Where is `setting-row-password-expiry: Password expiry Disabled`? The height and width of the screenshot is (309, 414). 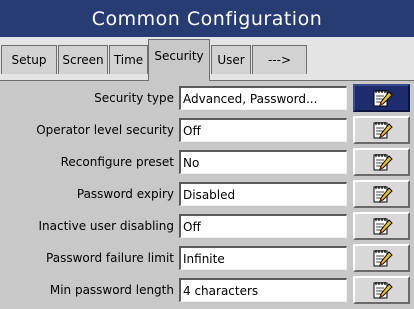
setting-row-password-expiry: Password expiry Disabled is located at coordinates (207, 194).